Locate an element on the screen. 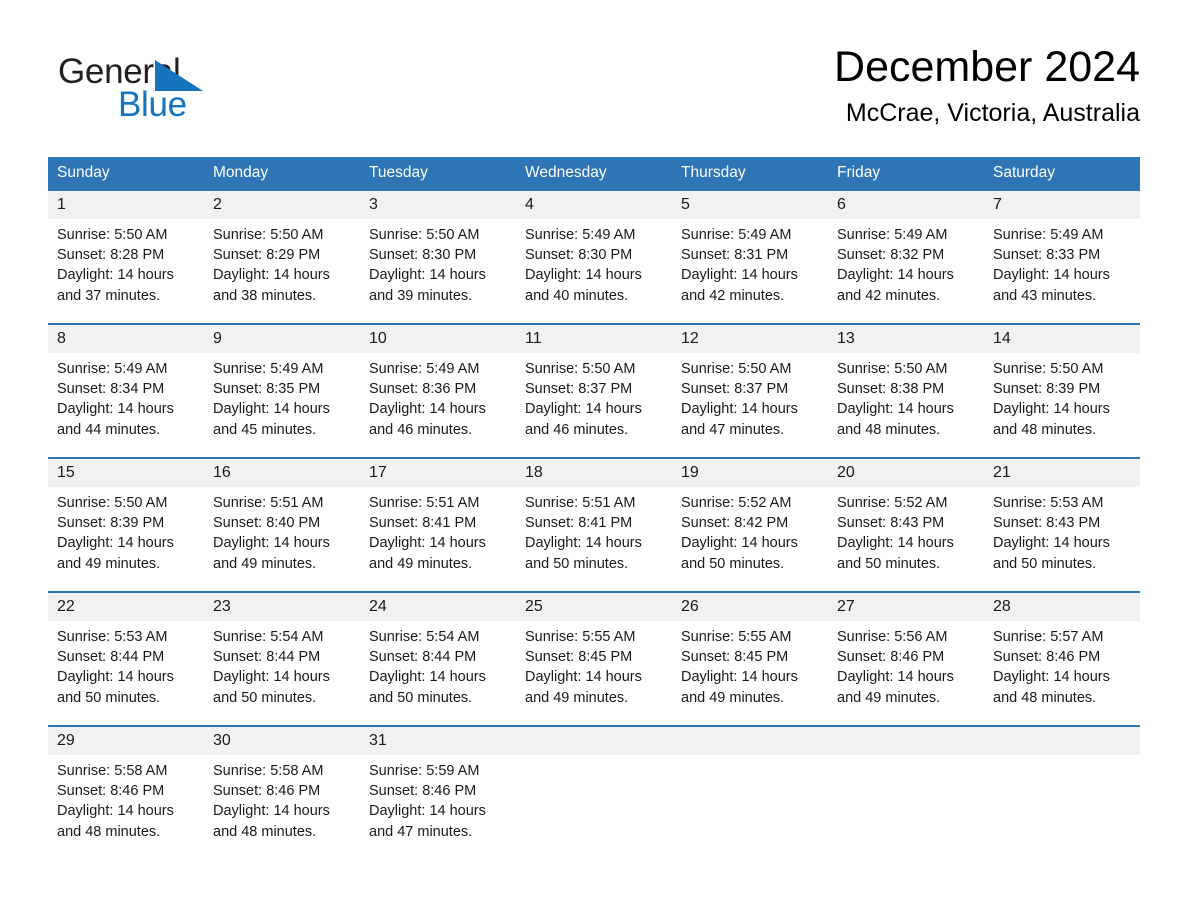  day-number: 1 is located at coordinates (126, 205).